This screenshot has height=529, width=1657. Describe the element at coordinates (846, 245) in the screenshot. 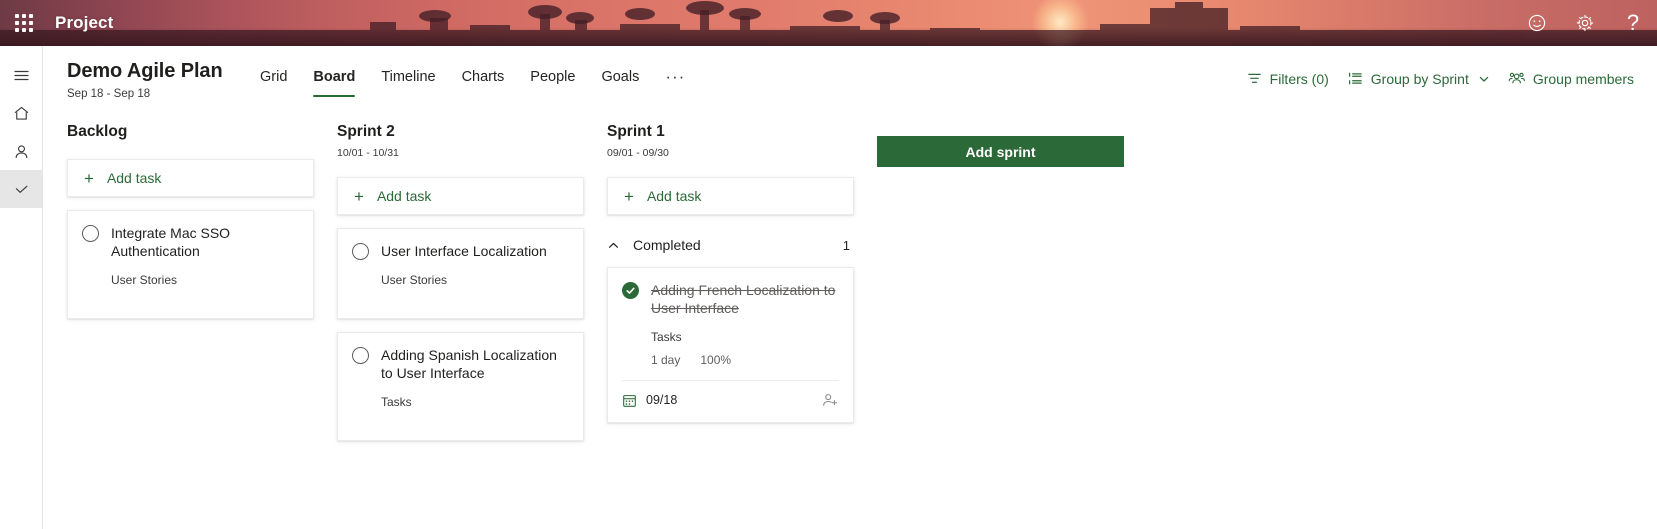

I see `group-count: 1` at that location.